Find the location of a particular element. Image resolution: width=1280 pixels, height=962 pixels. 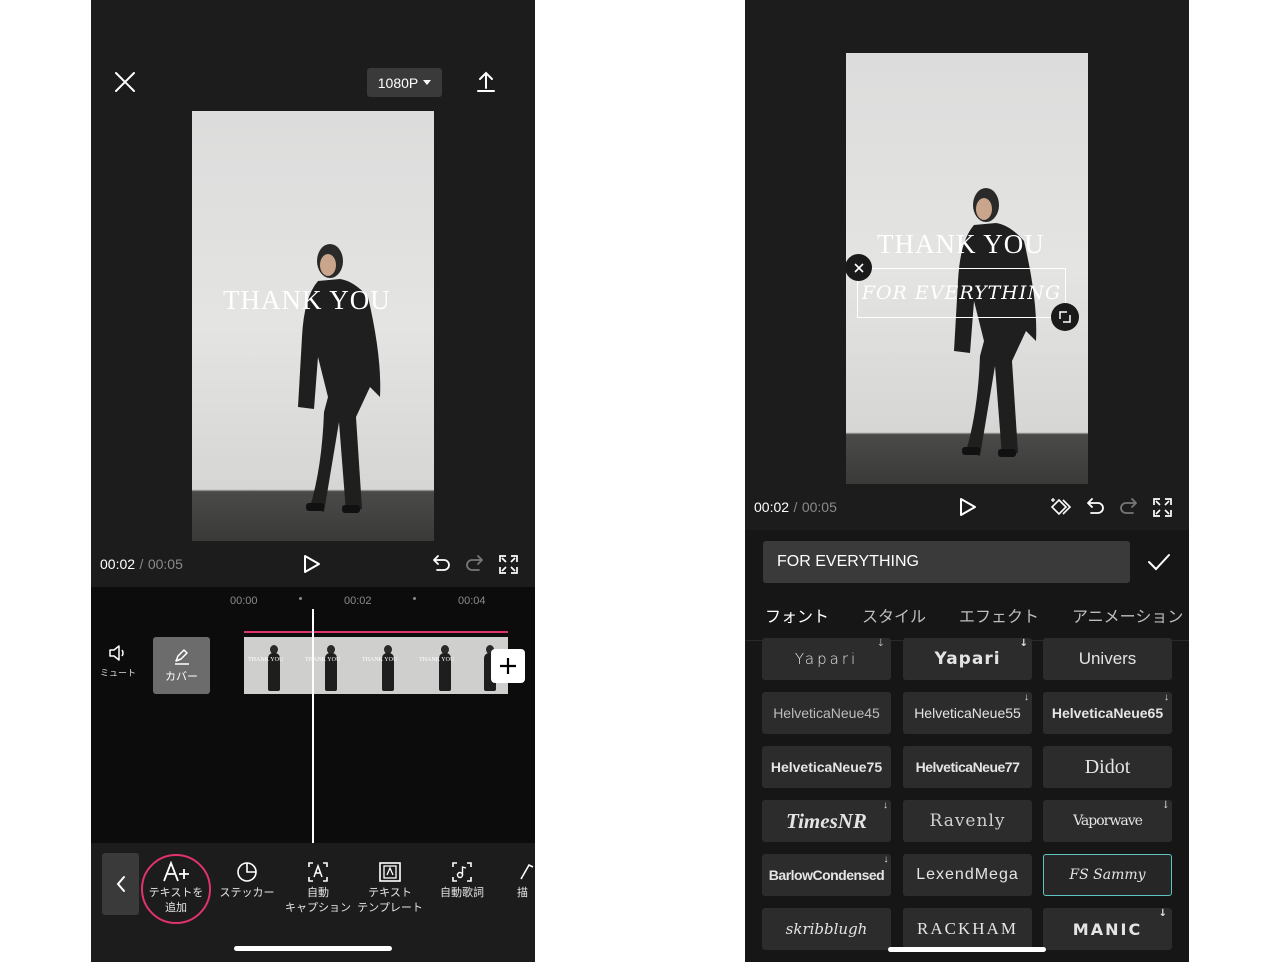

text-input-value: FOR EVERYTHING is located at coordinates (848, 561).